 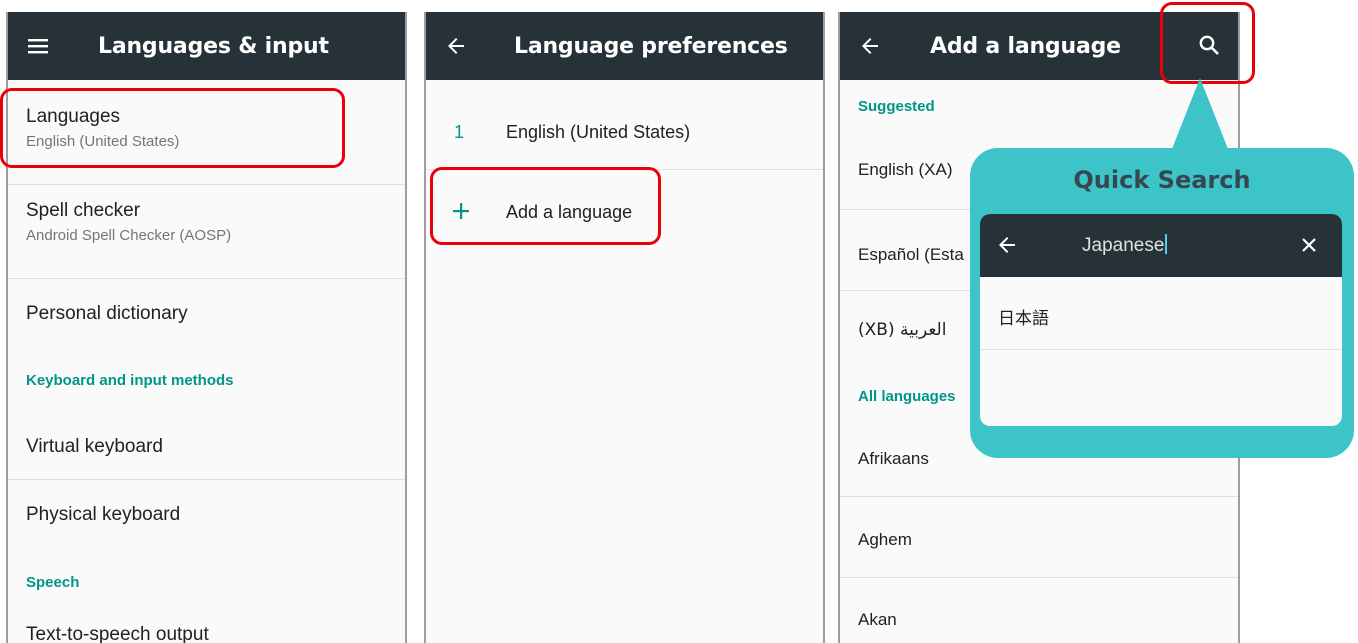 I want to click on item-title: Personal dictionary, so click(x=107, y=313).